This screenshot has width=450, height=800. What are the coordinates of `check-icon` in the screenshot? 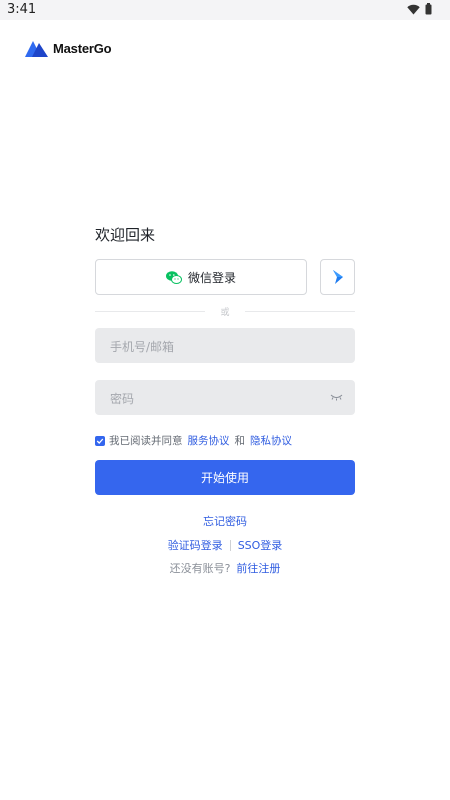 It's located at (100, 441).